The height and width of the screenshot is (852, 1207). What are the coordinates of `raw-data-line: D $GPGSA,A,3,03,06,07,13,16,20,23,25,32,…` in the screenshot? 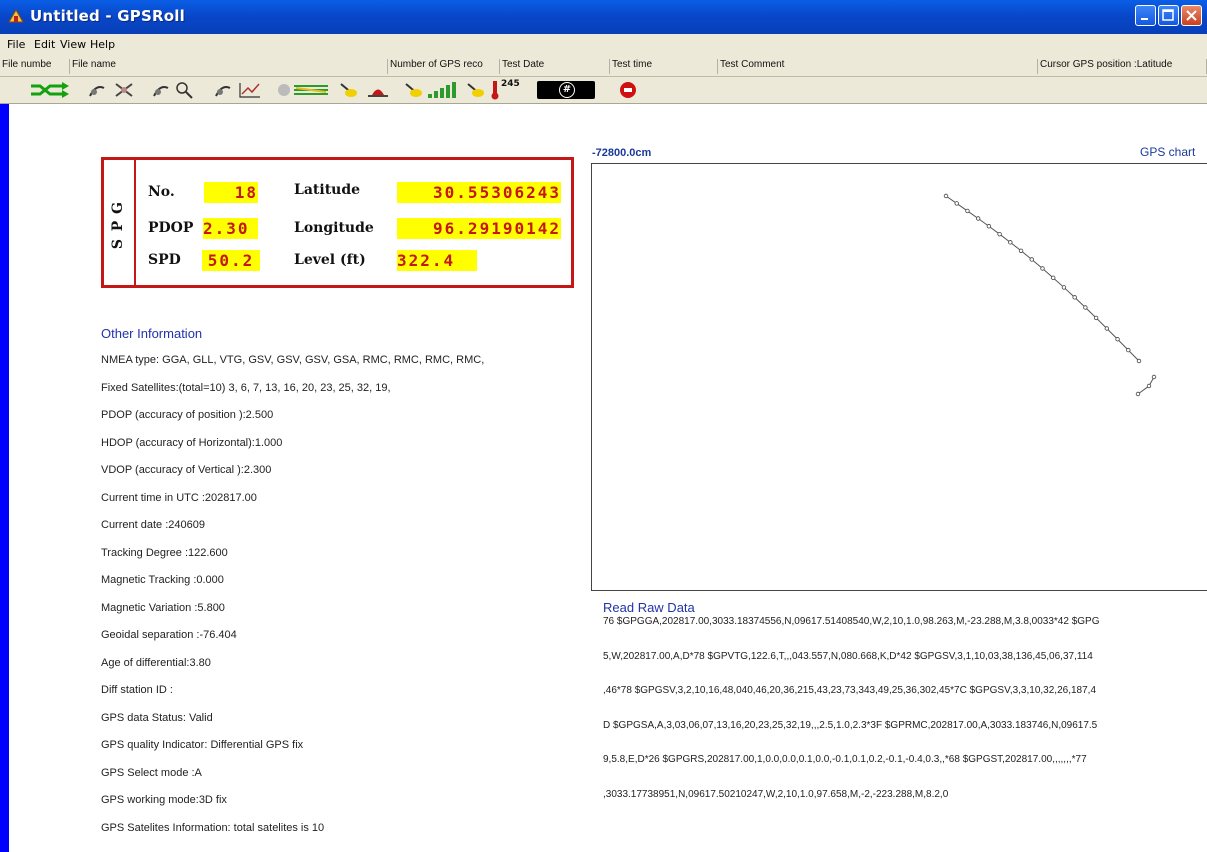 It's located at (850, 725).